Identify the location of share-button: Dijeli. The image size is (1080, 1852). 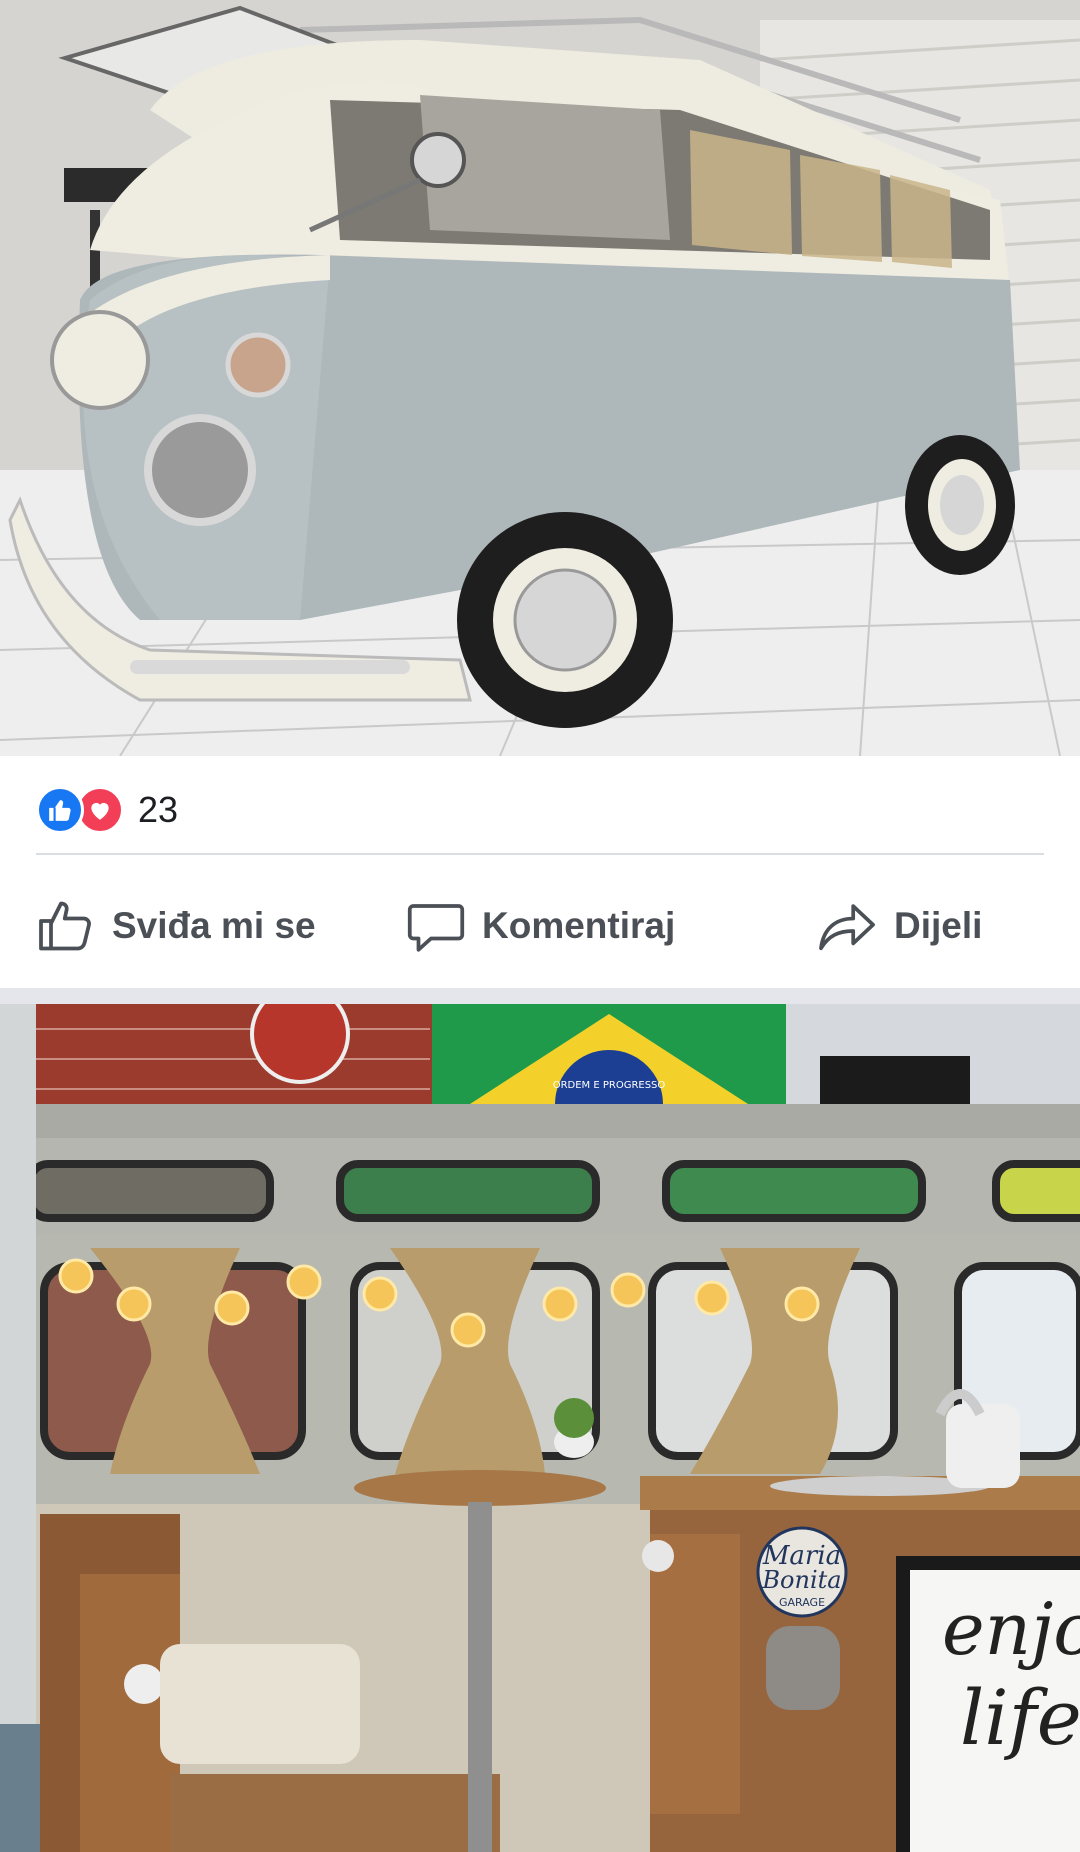
(899, 926).